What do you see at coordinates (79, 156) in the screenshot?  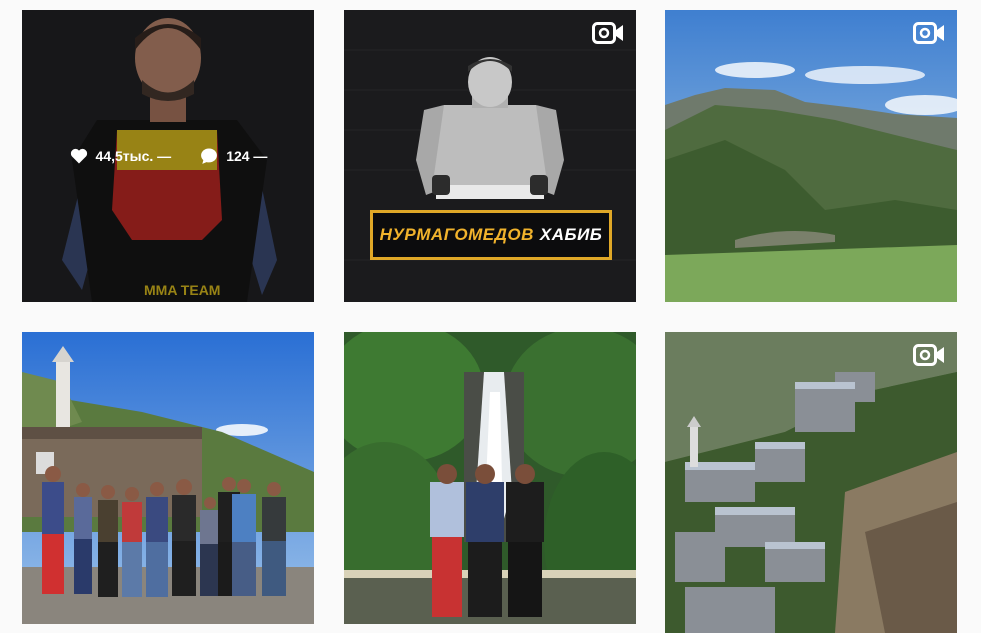 I see `heart-icon` at bounding box center [79, 156].